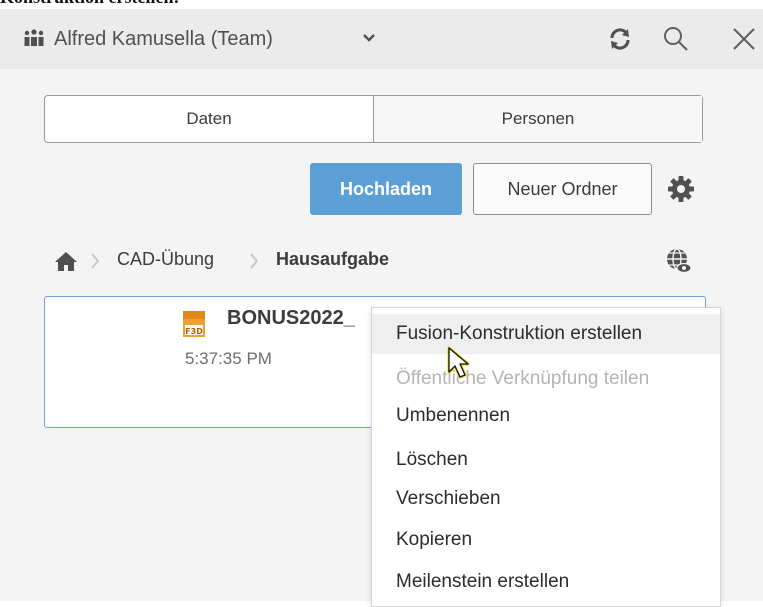  What do you see at coordinates (458, 362) in the screenshot?
I see `mouse-cursor-icon` at bounding box center [458, 362].